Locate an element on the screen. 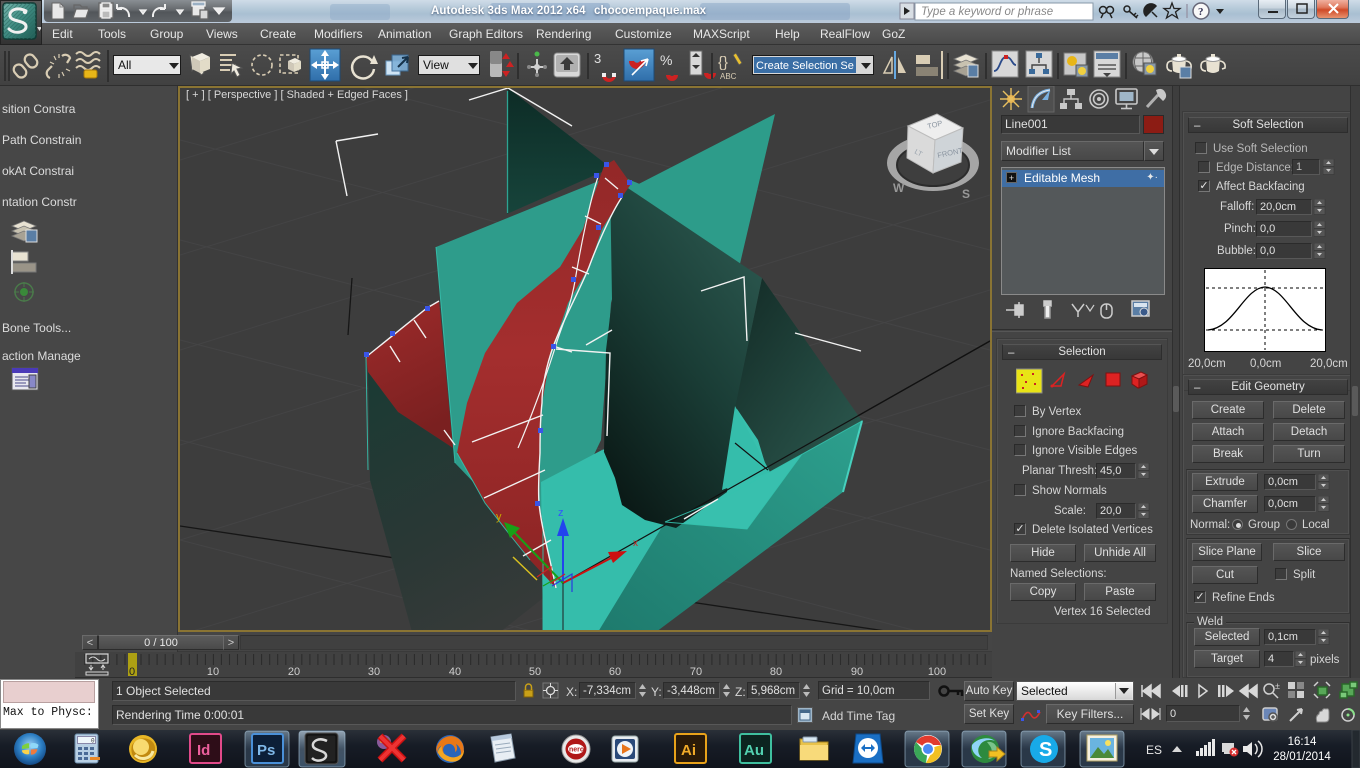 This screenshot has width=1360, height=768. svg-text: 10 is located at coordinates (213, 672).